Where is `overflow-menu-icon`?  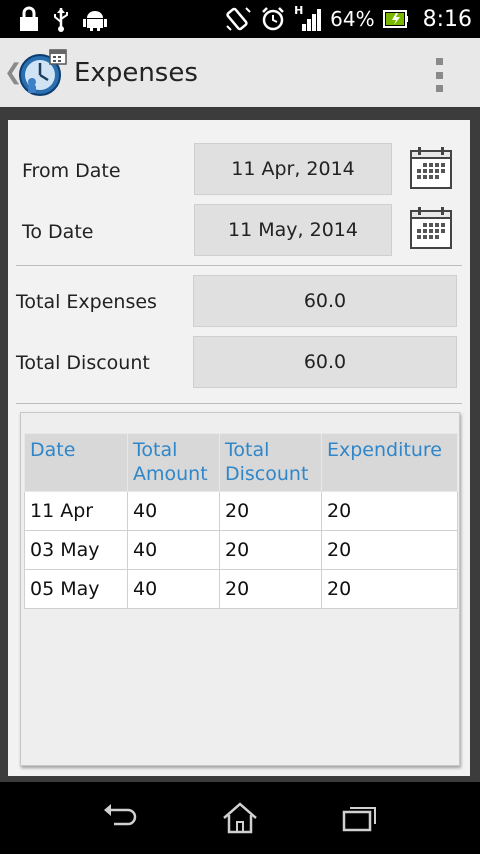 overflow-menu-icon is located at coordinates (440, 75).